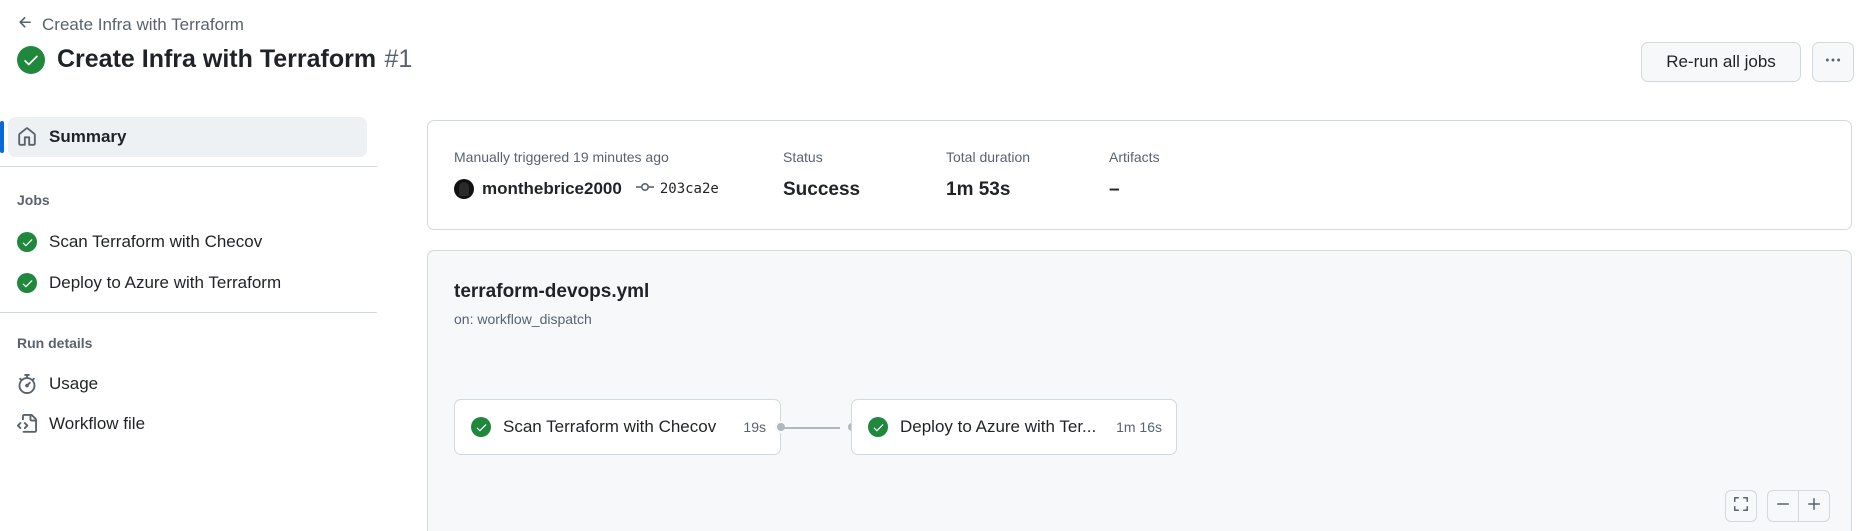 This screenshot has width=1869, height=531. Describe the element at coordinates (523, 319) in the screenshot. I see `workflow-trigger: on: workflow_dispatch` at that location.